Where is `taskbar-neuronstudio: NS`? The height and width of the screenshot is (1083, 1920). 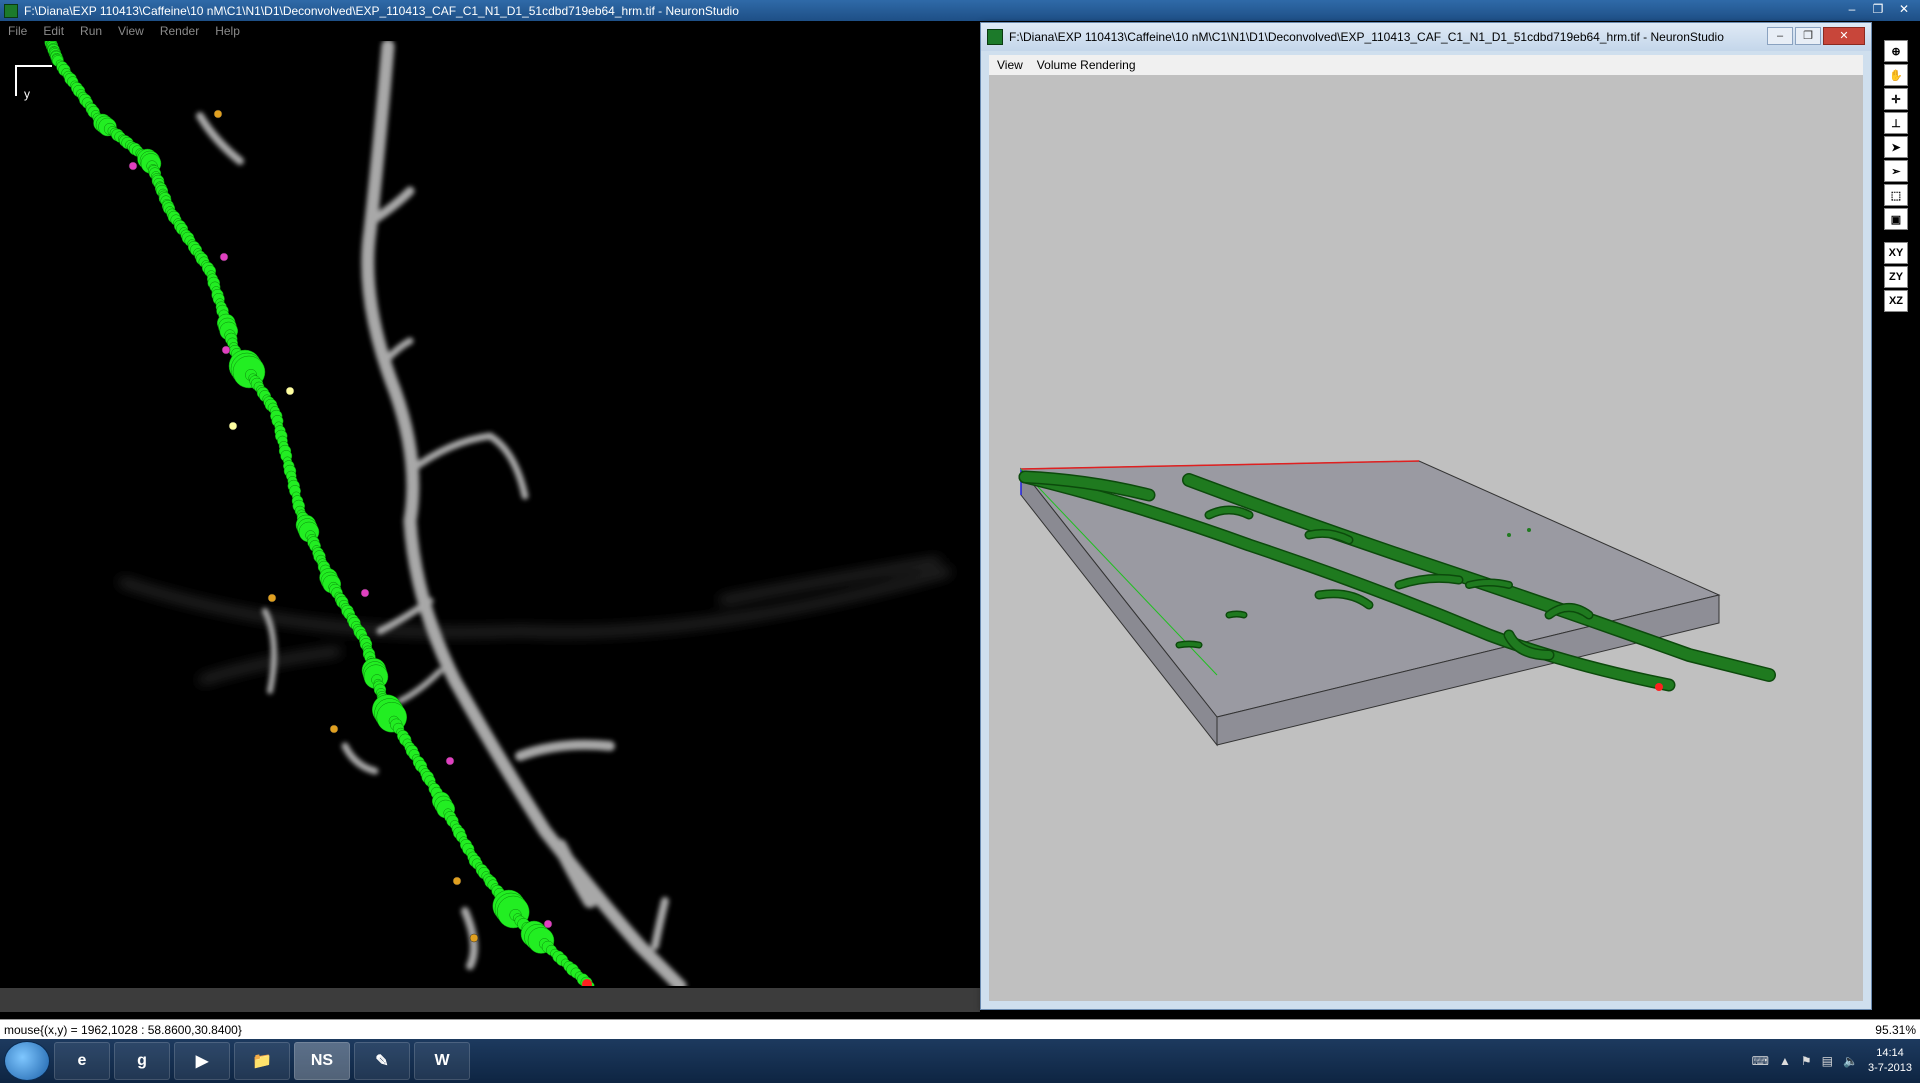
taskbar-neuronstudio: NS is located at coordinates (322, 1061).